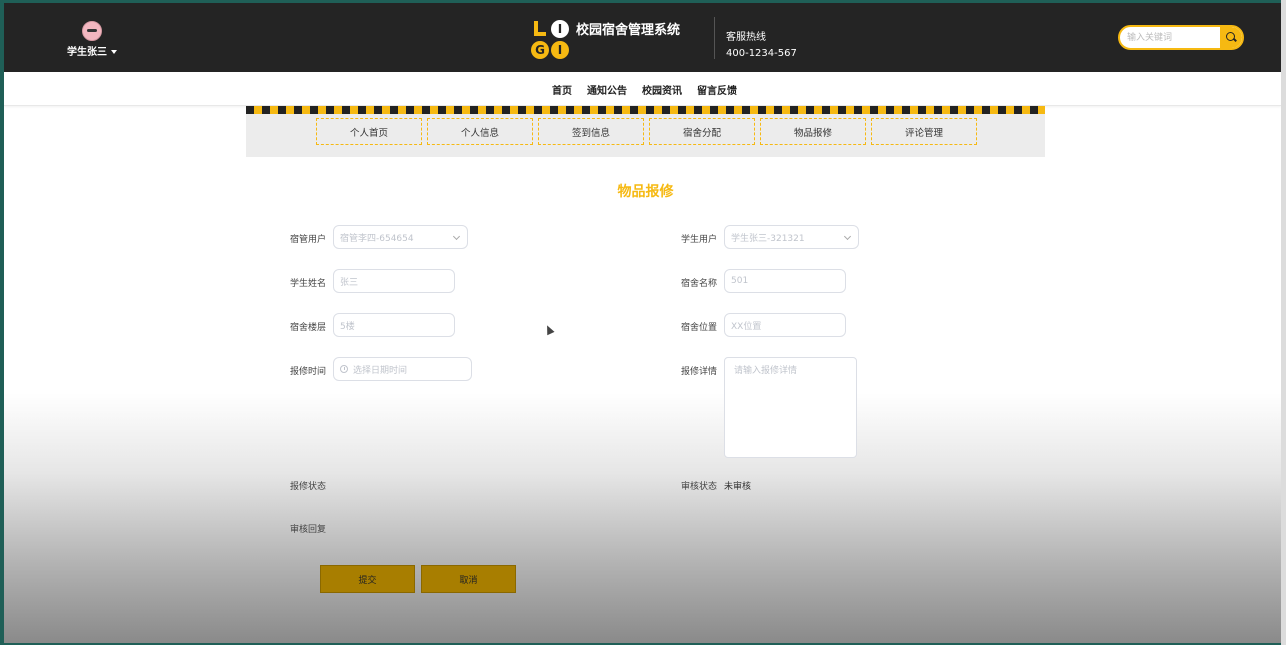  What do you see at coordinates (699, 487) in the screenshot?
I see `audit-status-label: 审核状态` at bounding box center [699, 487].